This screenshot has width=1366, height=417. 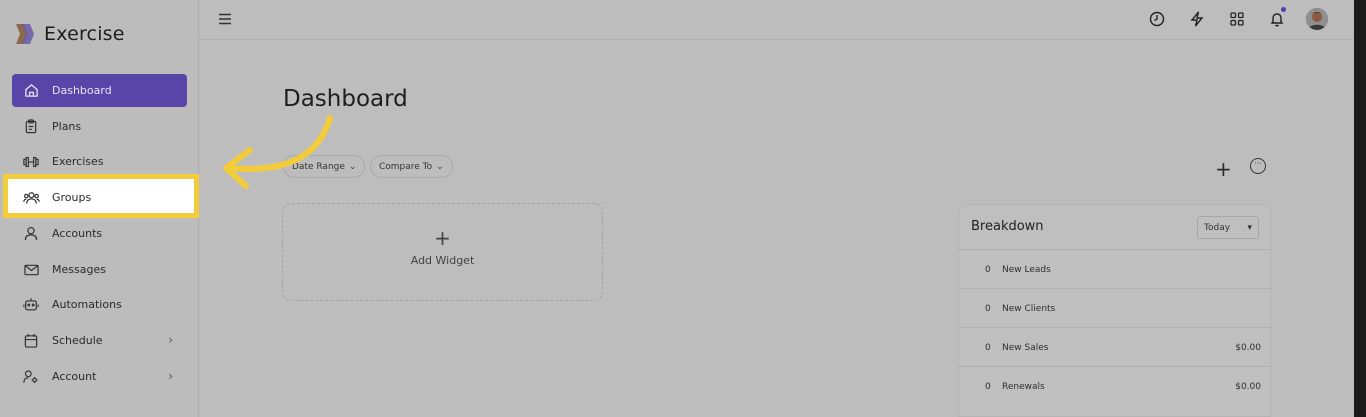 I want to click on add-icon: +, so click(x=1223, y=169).